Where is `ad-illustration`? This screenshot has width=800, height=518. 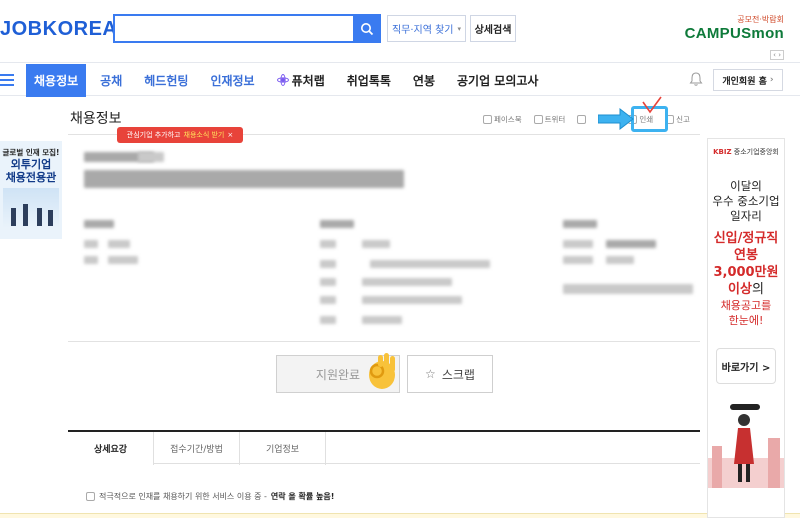 ad-illustration is located at coordinates (746, 446).